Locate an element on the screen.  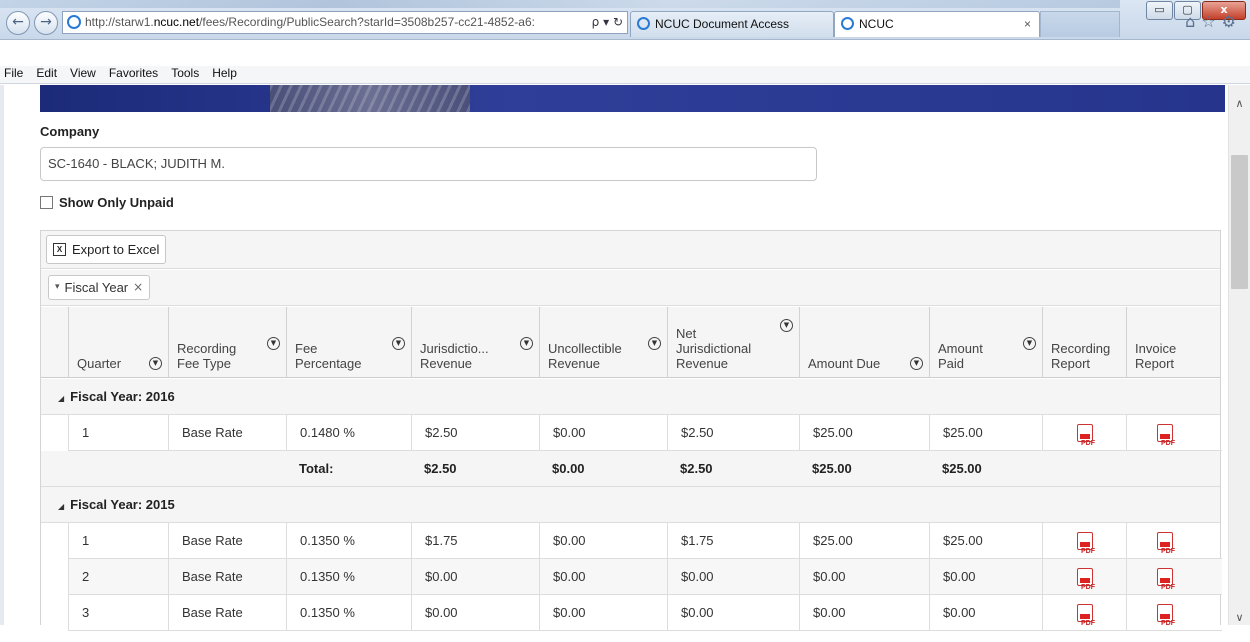
col-quarter: Quarter ▼ is located at coordinates (118, 342).